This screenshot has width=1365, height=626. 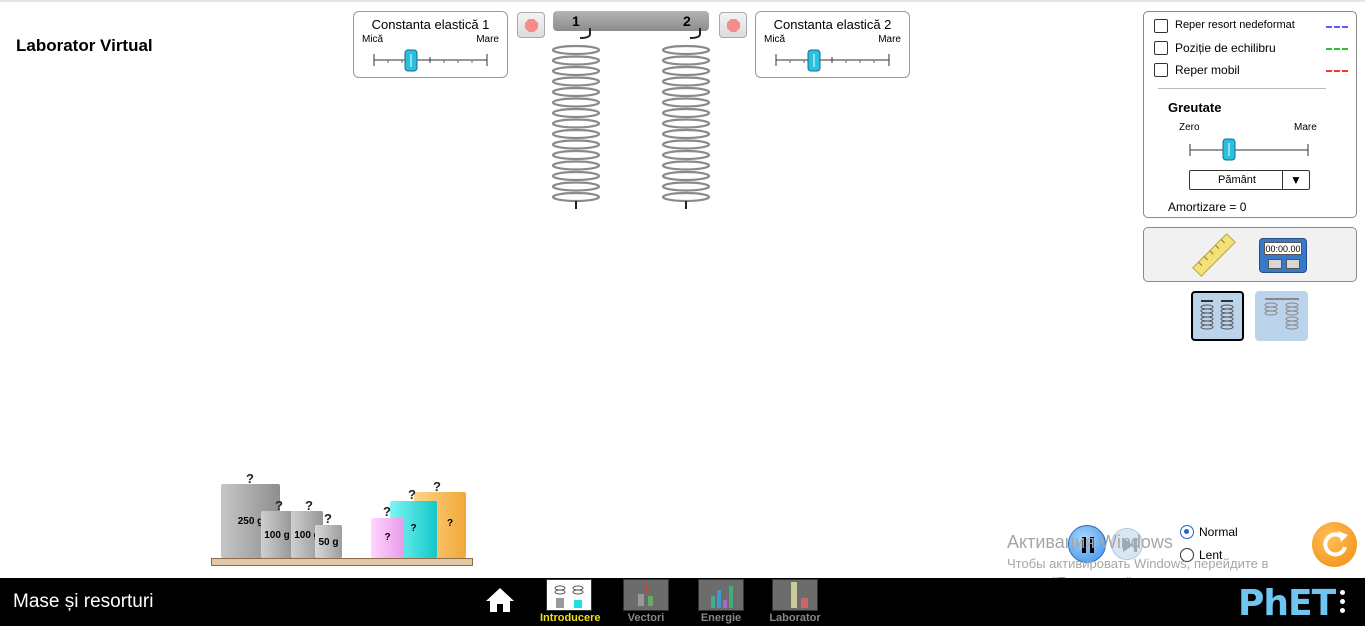 What do you see at coordinates (1337, 71) in the screenshot?
I see `red-dashed-line-icon` at bounding box center [1337, 71].